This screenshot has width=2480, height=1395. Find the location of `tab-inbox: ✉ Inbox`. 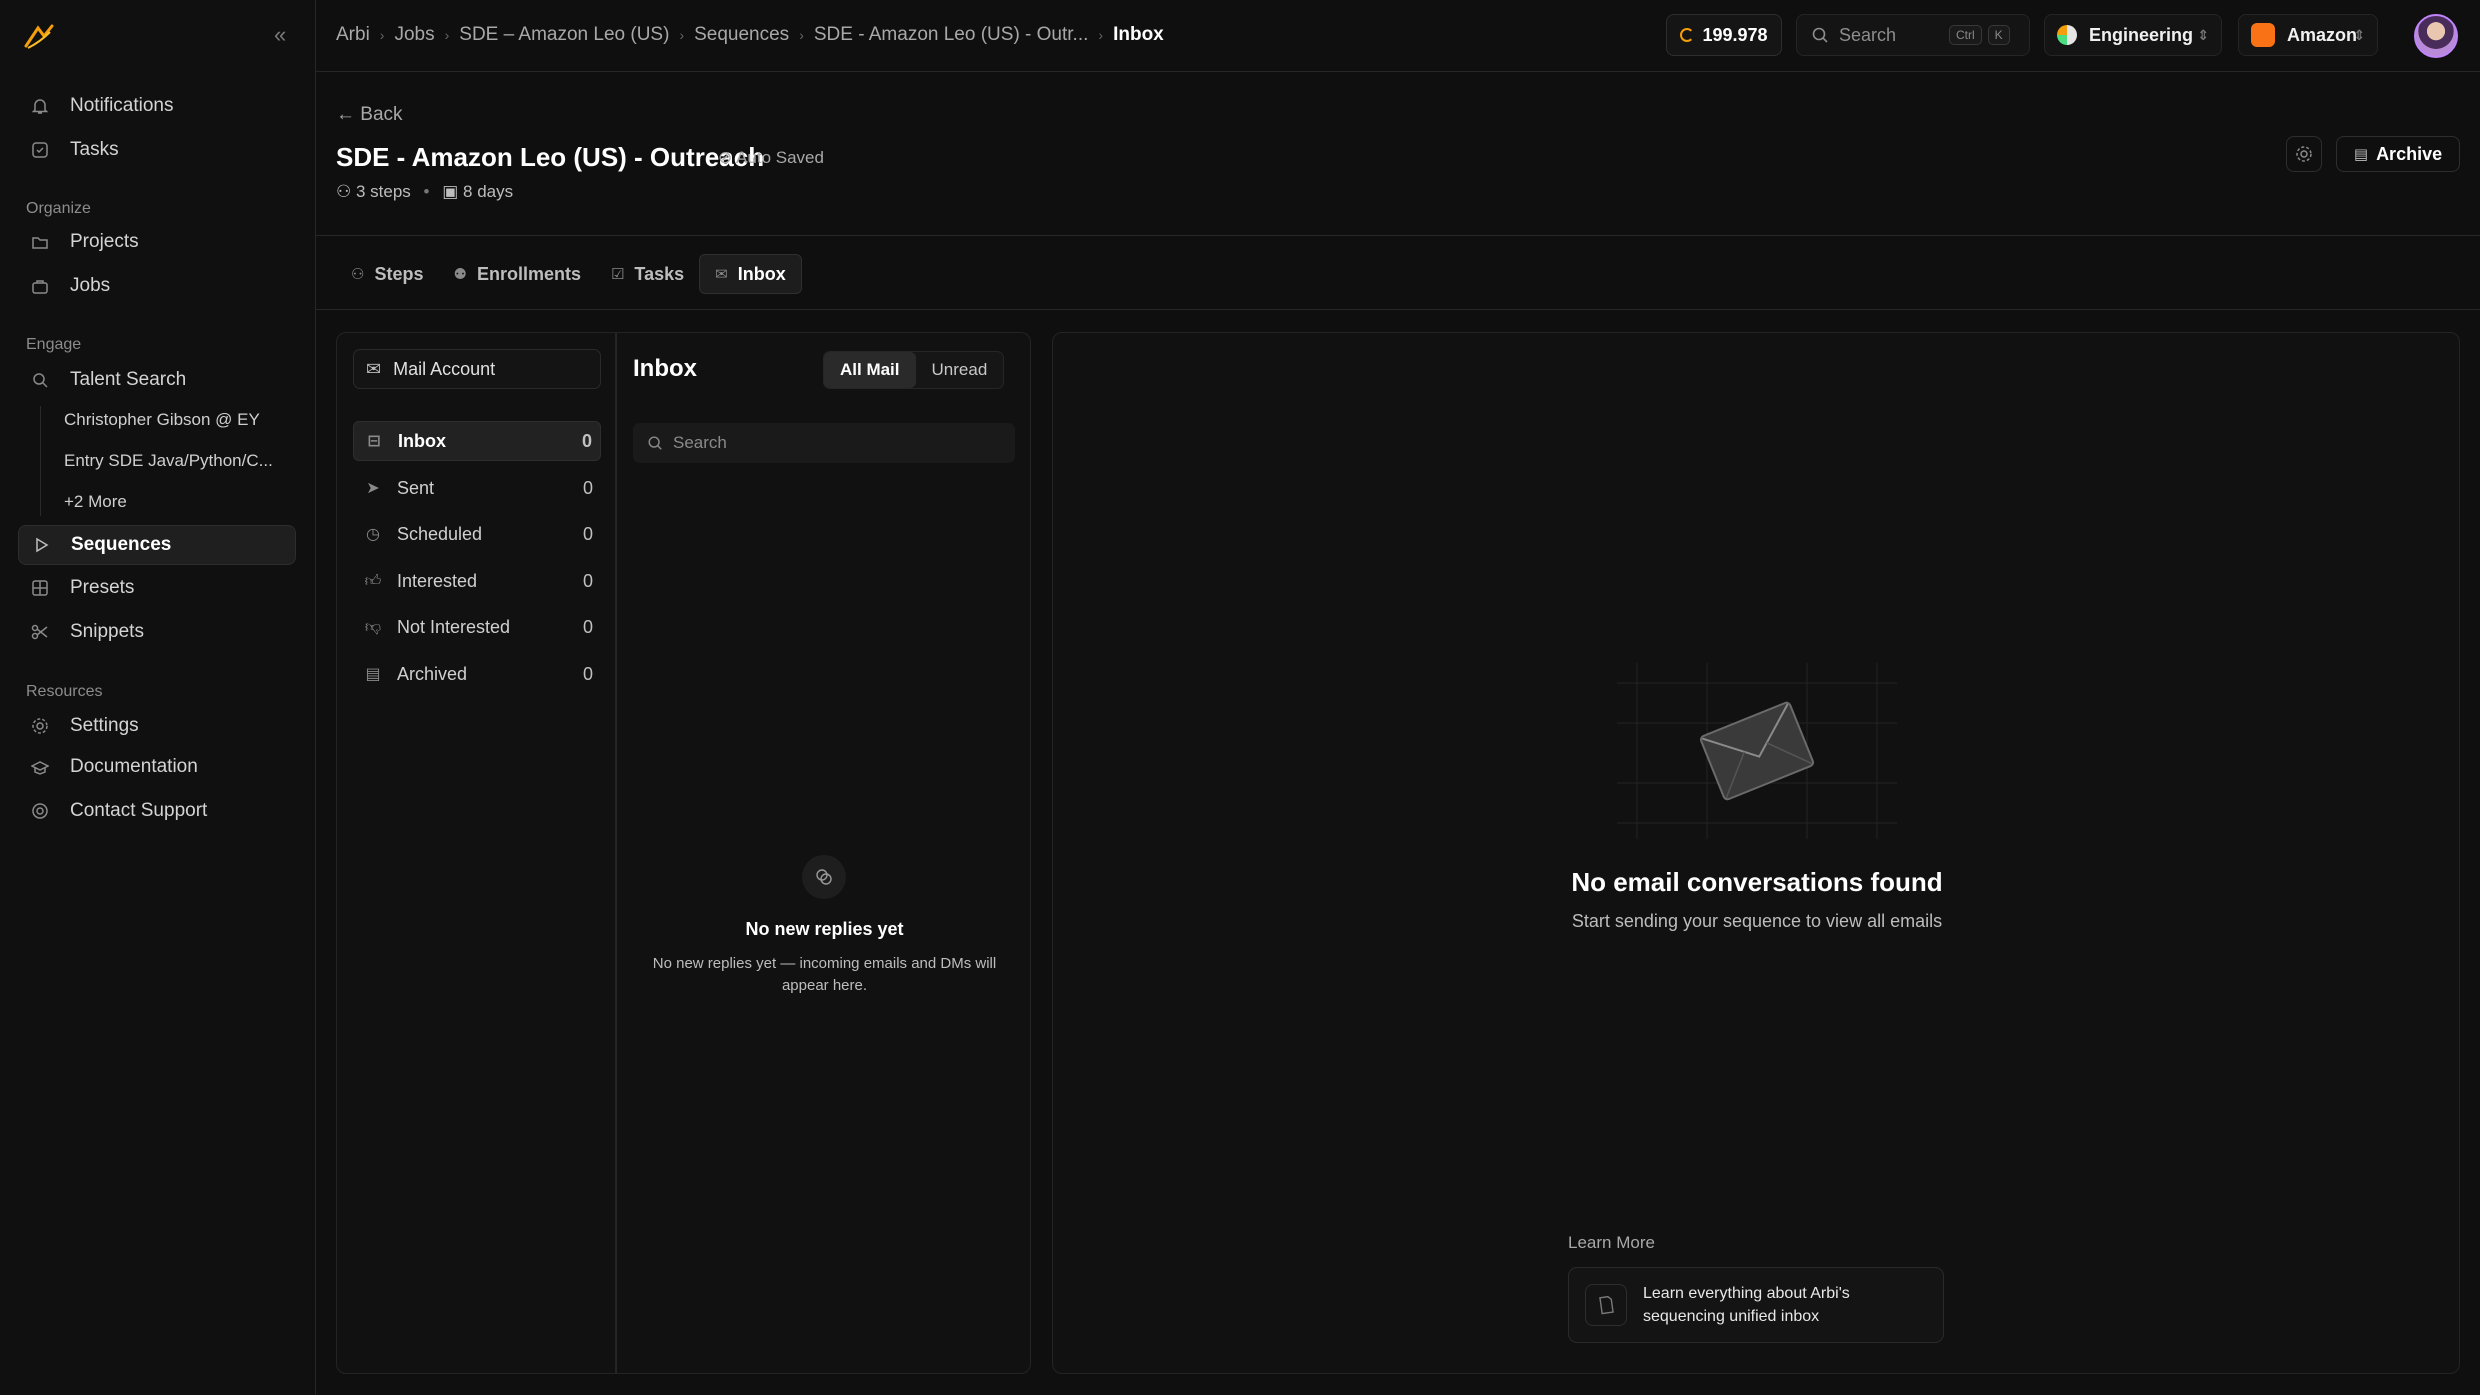

tab-inbox: ✉ Inbox is located at coordinates (750, 274).